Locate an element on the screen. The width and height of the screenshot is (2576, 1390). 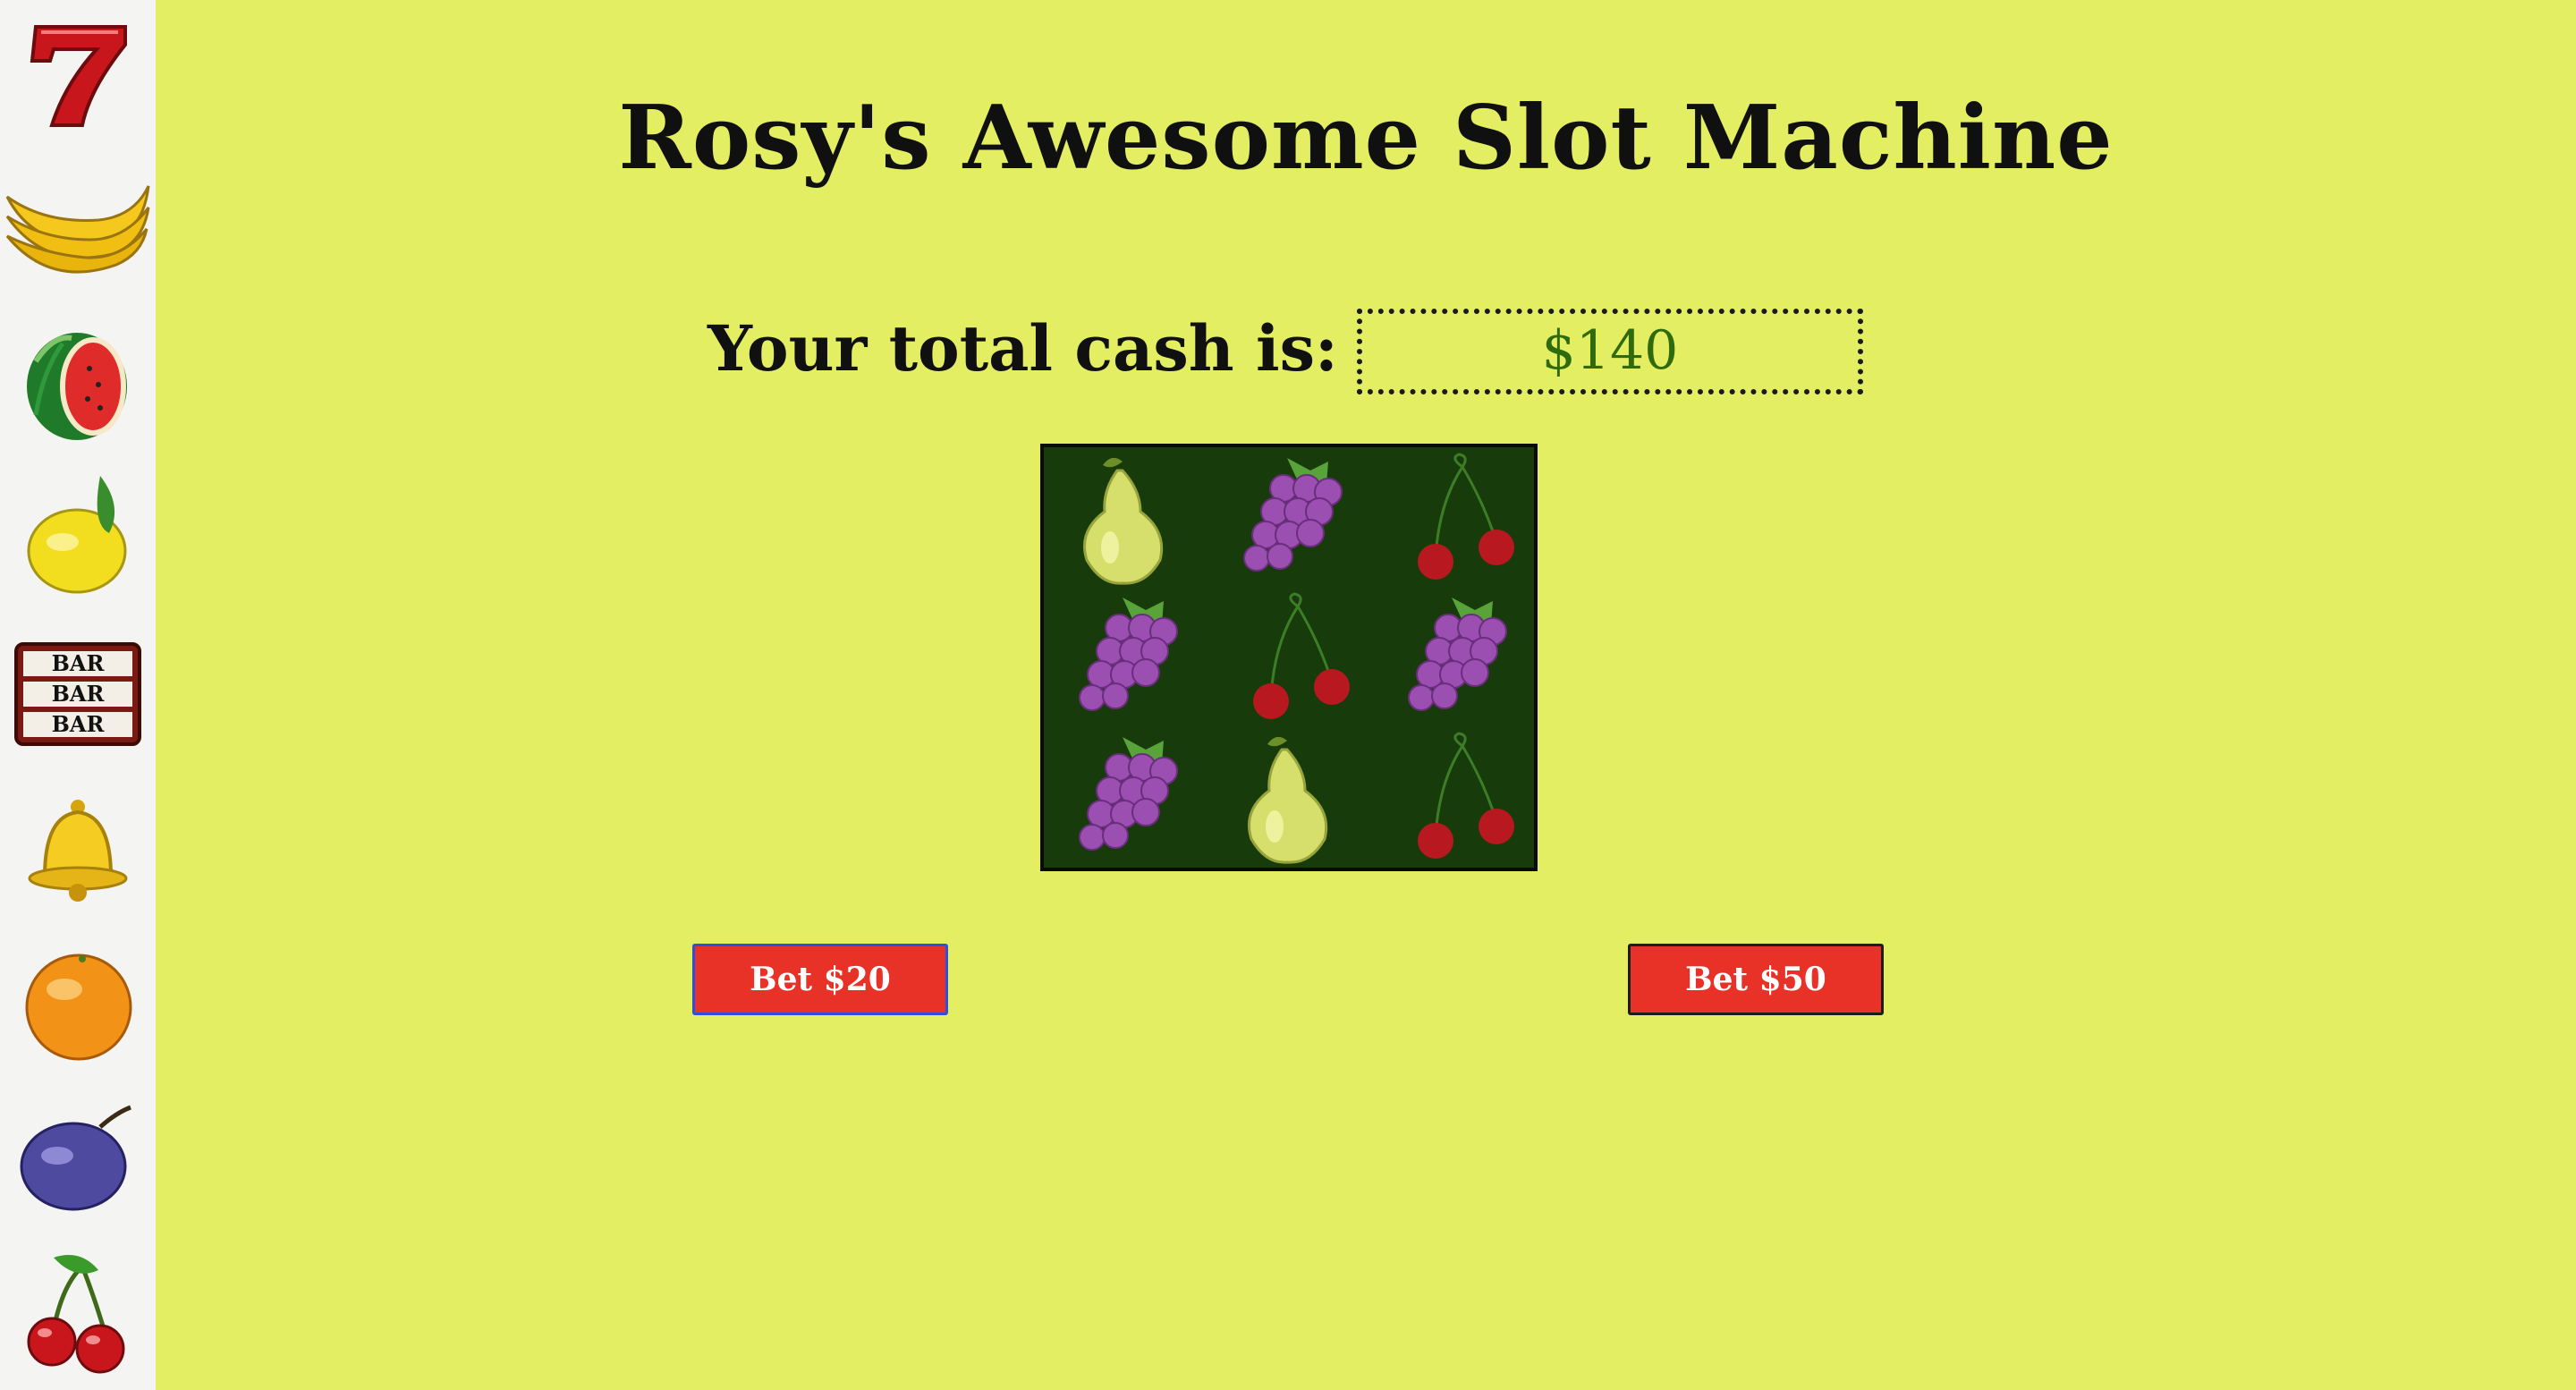
seven-icon is located at coordinates (78, 77).